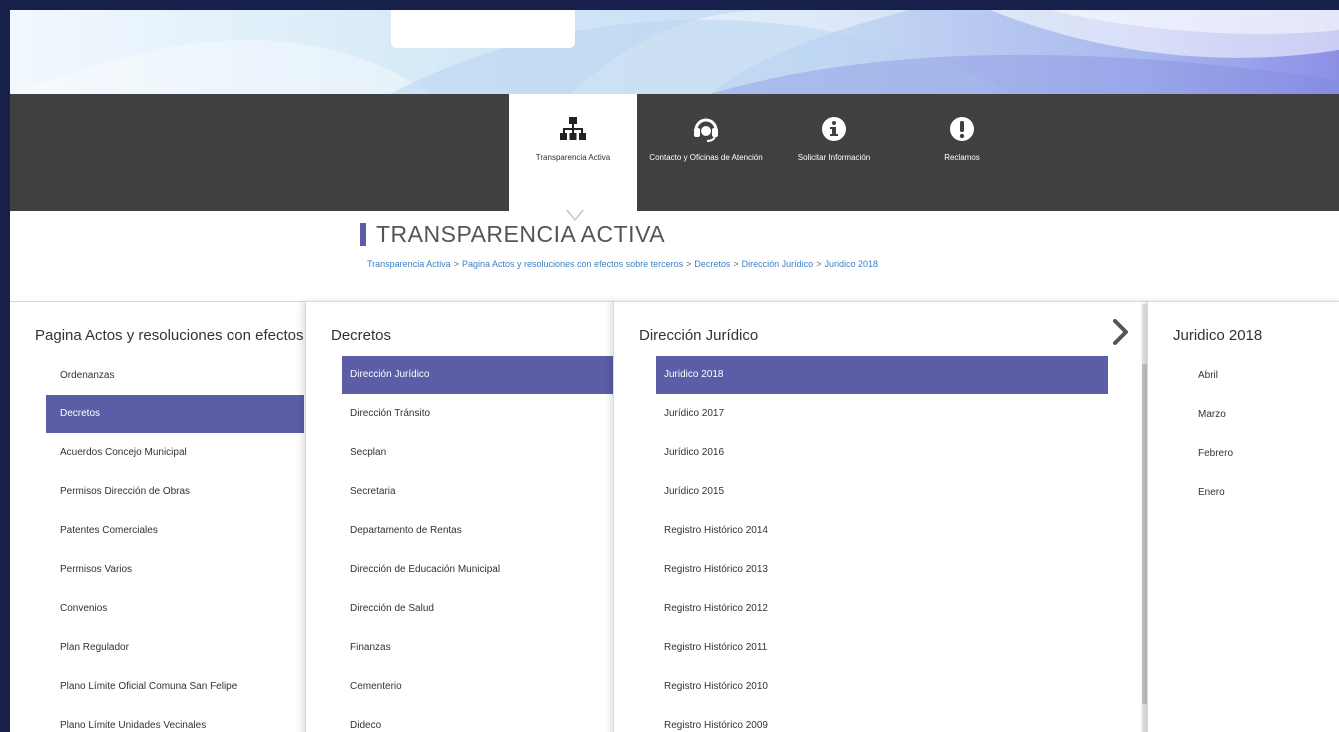 The image size is (1339, 732). What do you see at coordinates (573, 157) in the screenshot?
I see `nav-label: Transparencia Activa` at bounding box center [573, 157].